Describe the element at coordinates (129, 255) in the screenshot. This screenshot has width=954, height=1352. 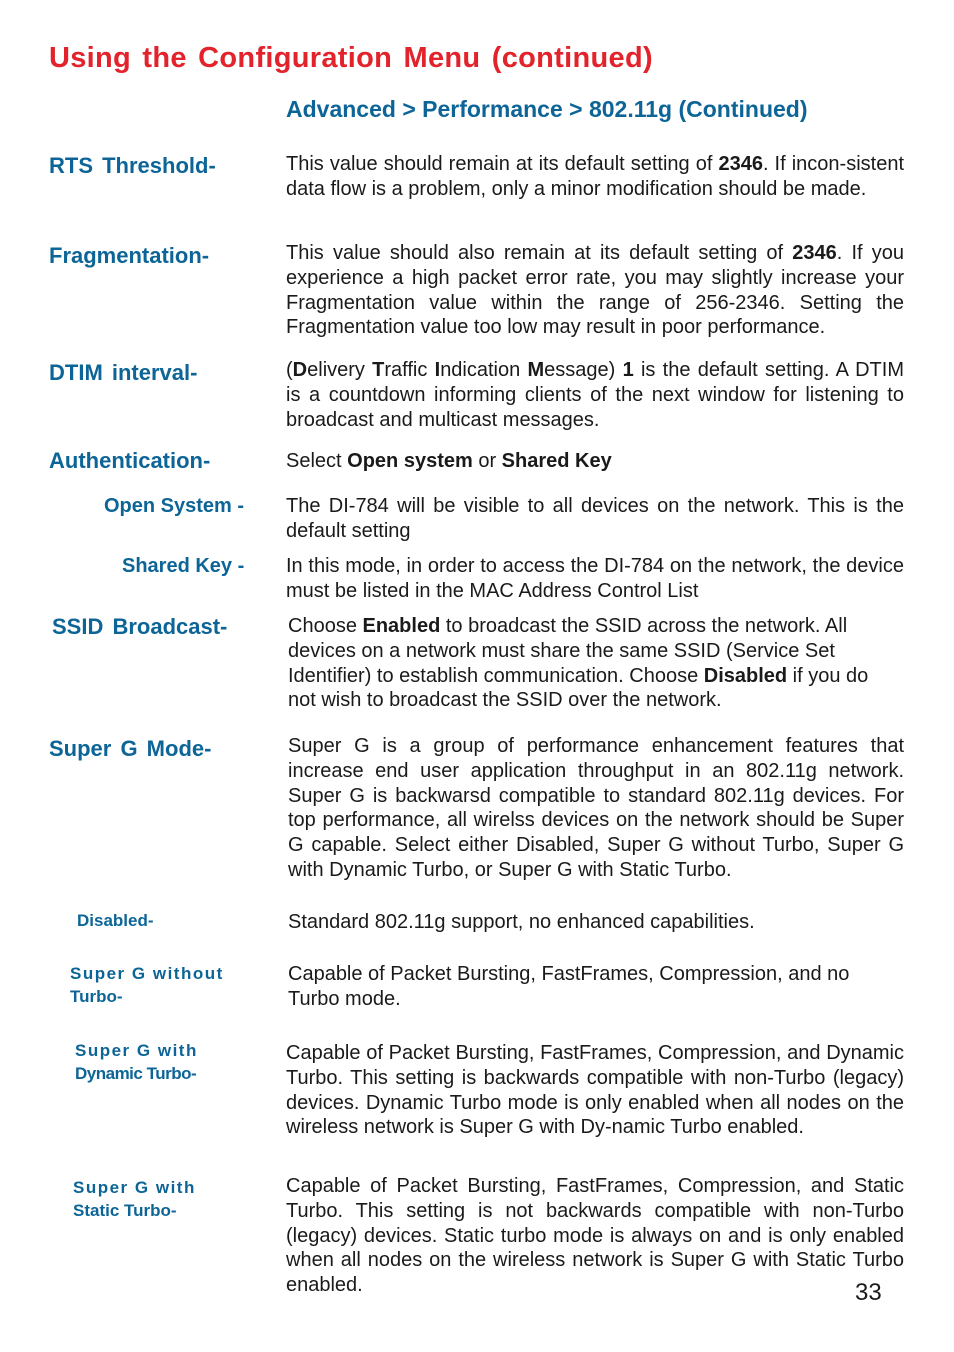
I see `fragmentation-label: Fragmentation-` at that location.